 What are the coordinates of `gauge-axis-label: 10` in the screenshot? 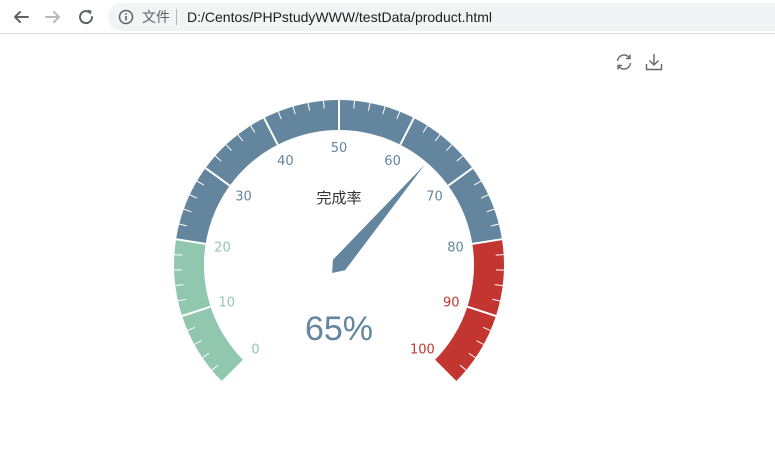 It's located at (227, 302).